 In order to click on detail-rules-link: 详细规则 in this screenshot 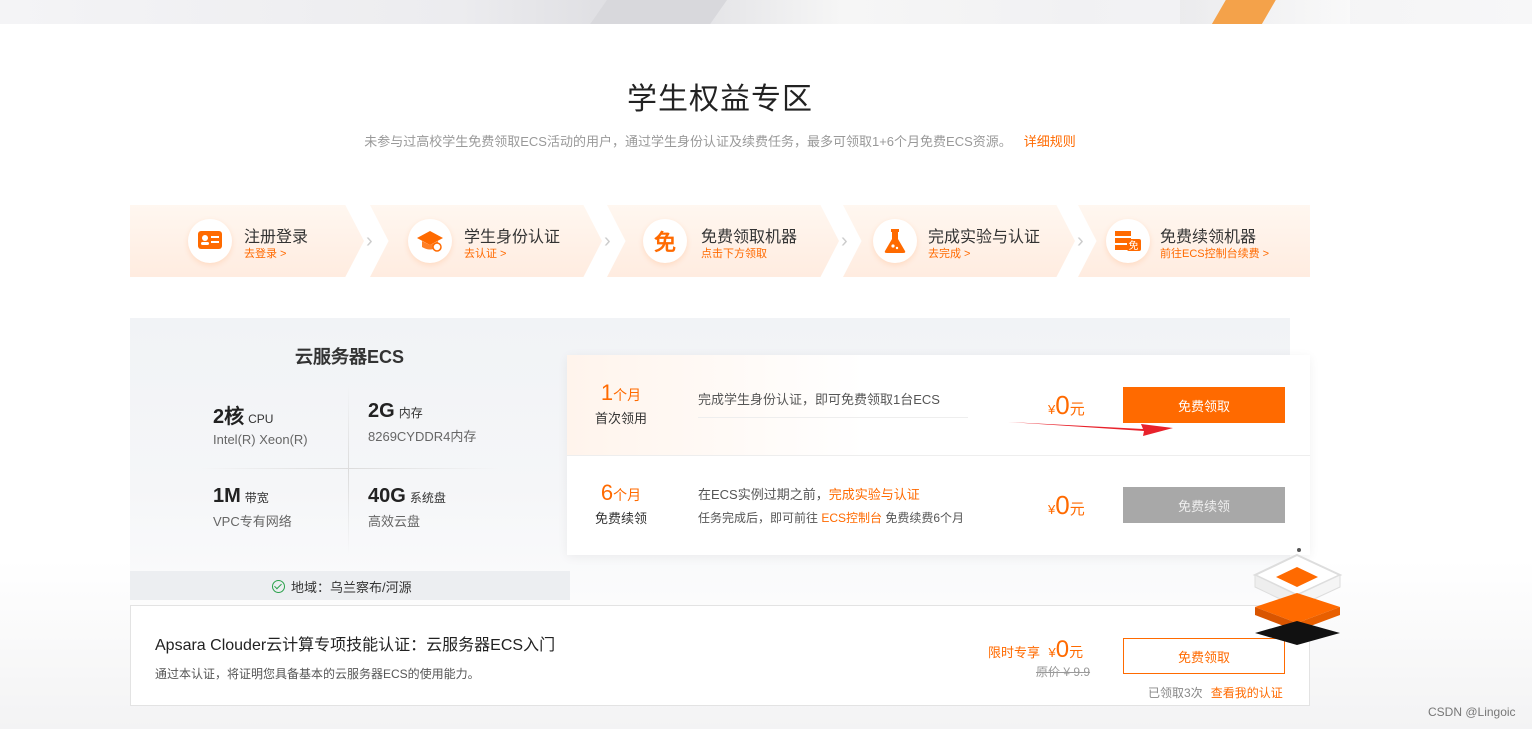, I will do `click(1050, 141)`.